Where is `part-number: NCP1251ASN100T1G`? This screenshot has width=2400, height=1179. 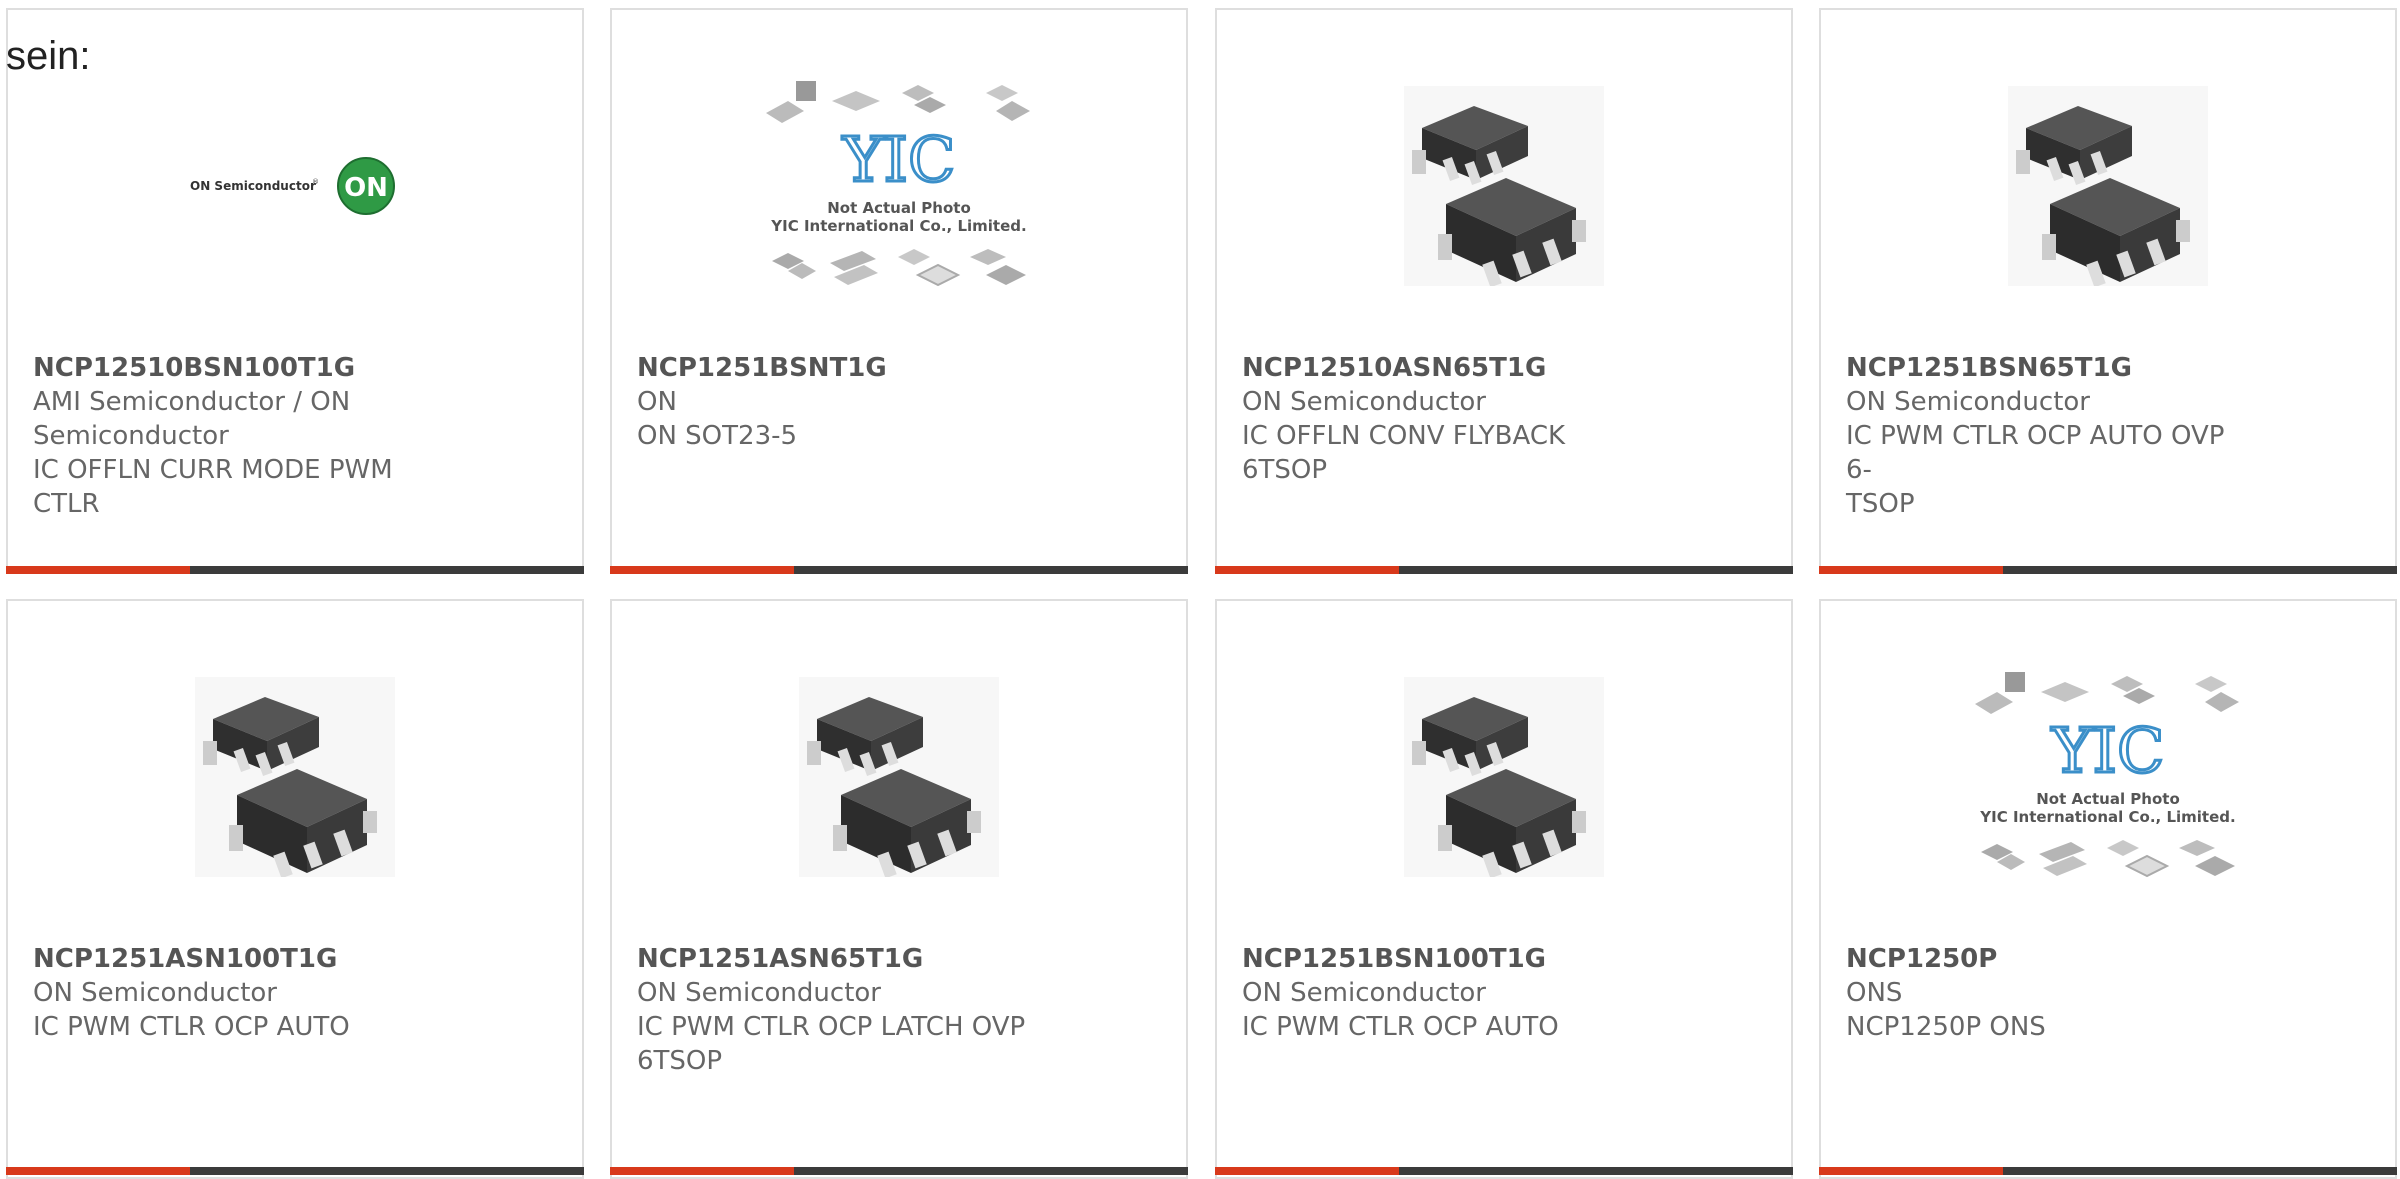
part-number: NCP1251ASN100T1G is located at coordinates (228, 959).